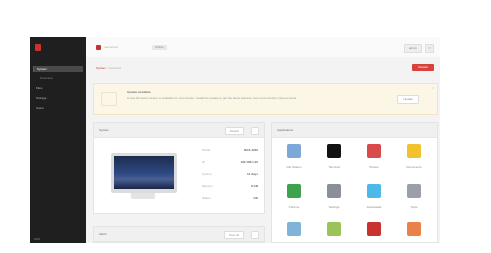  I want to click on app-label: Settings, so click(334, 207).